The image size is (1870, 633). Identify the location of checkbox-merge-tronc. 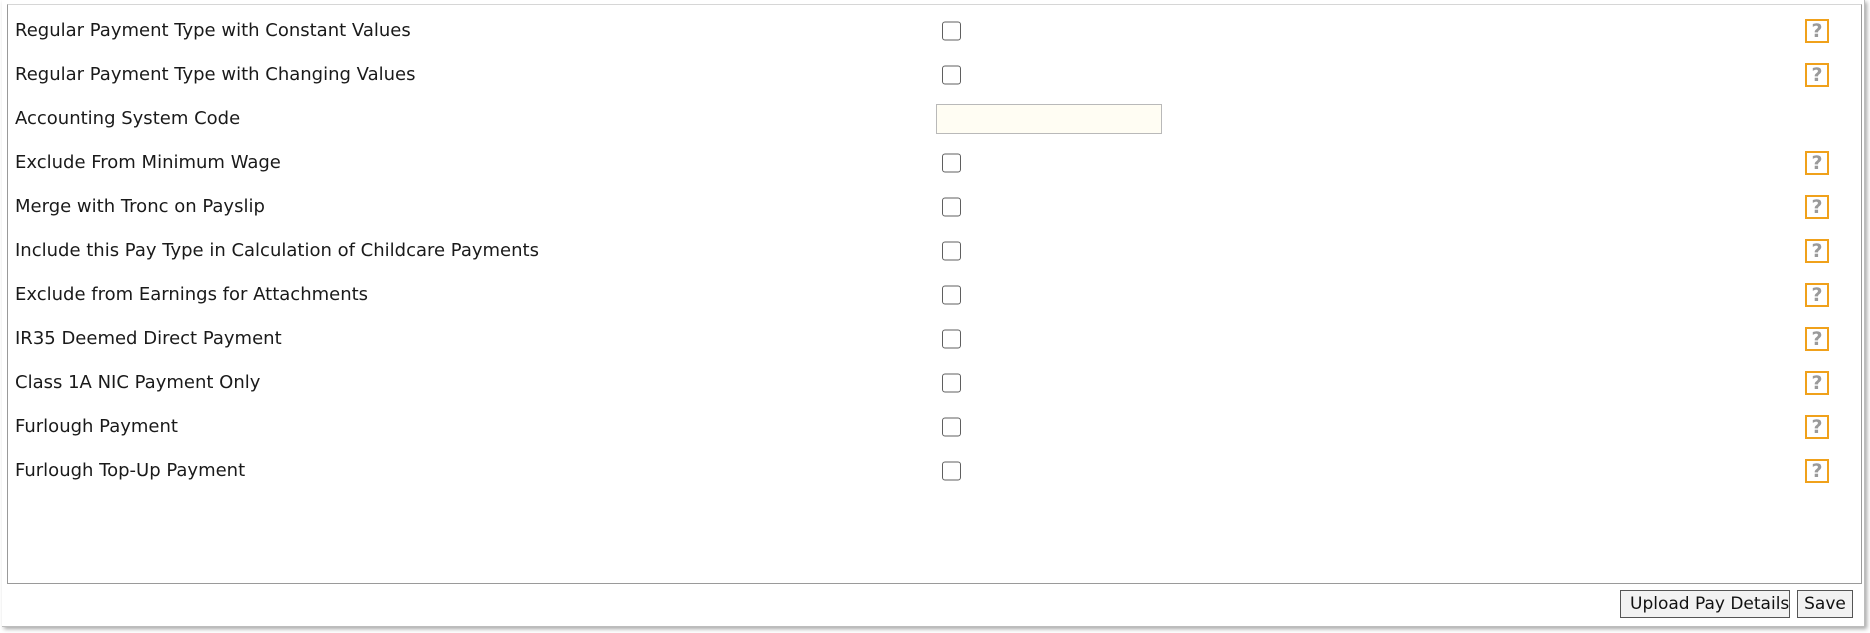
(951, 207).